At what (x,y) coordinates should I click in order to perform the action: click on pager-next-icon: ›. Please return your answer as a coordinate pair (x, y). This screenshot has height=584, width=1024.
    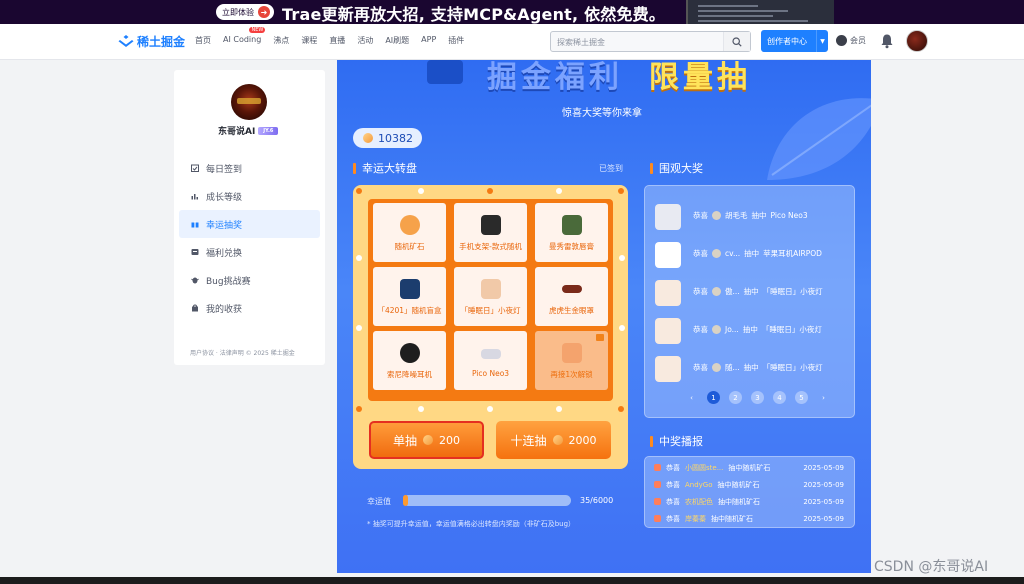
    Looking at the image, I should click on (823, 397).